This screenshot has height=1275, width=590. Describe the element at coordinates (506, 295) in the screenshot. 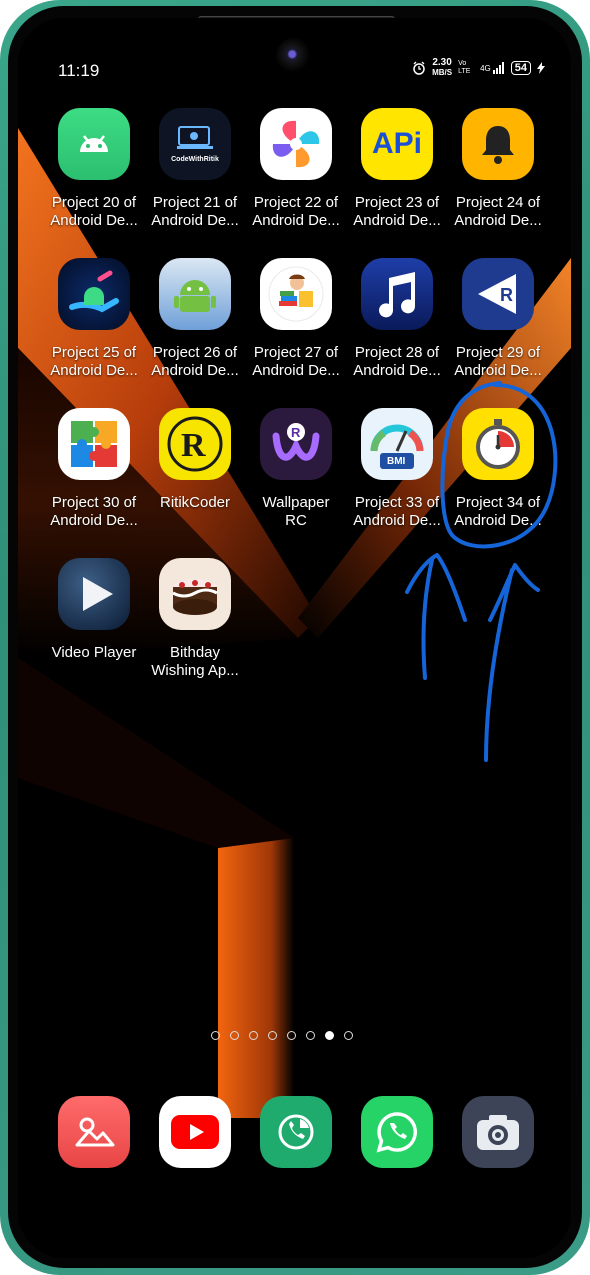

I see `r-letter: R` at that location.